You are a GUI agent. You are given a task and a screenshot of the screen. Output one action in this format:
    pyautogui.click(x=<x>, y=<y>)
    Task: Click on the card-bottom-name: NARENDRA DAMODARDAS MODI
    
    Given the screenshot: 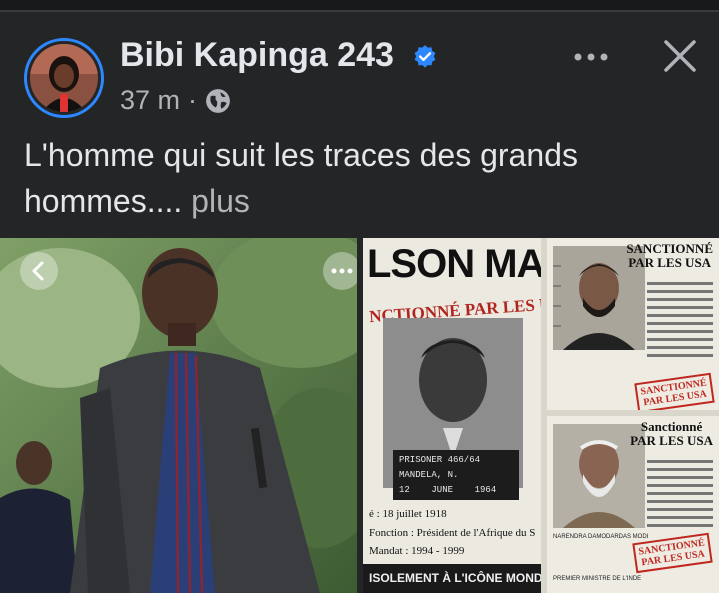 What is the action you would take?
    pyautogui.click(x=601, y=537)
    